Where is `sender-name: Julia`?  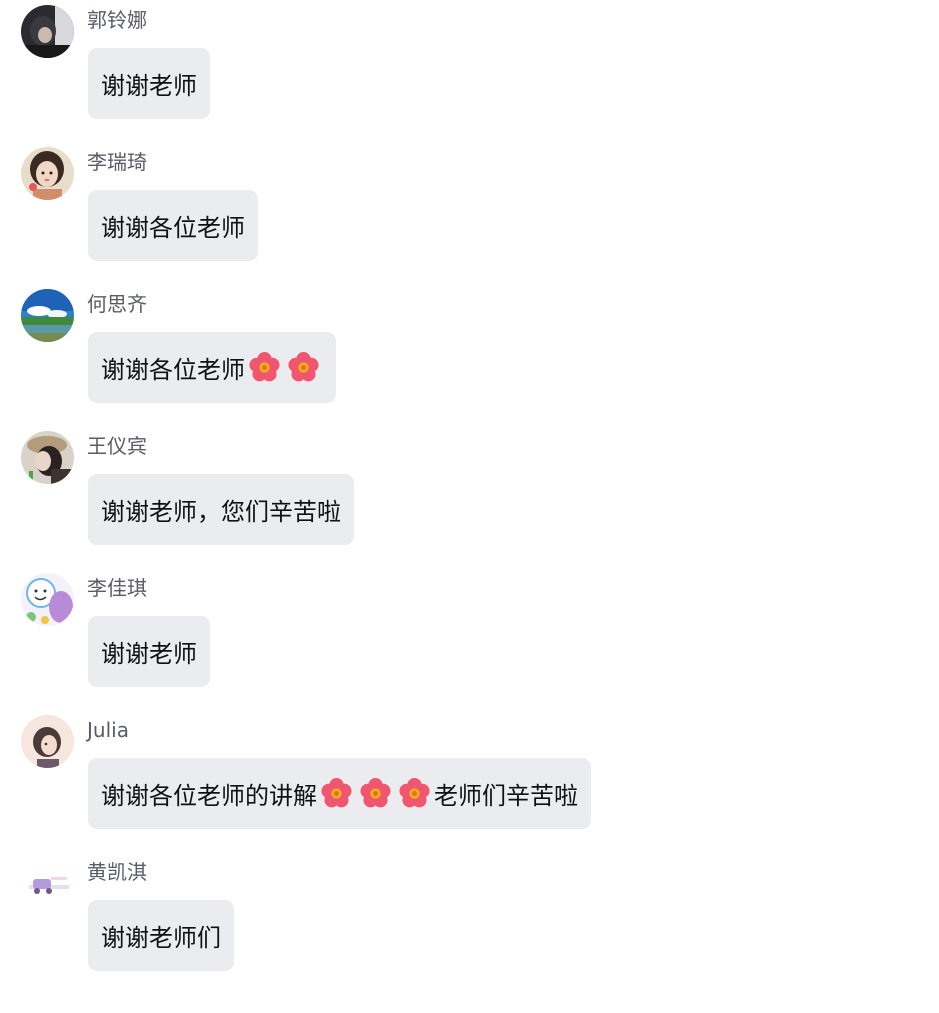
sender-name: Julia is located at coordinates (108, 730).